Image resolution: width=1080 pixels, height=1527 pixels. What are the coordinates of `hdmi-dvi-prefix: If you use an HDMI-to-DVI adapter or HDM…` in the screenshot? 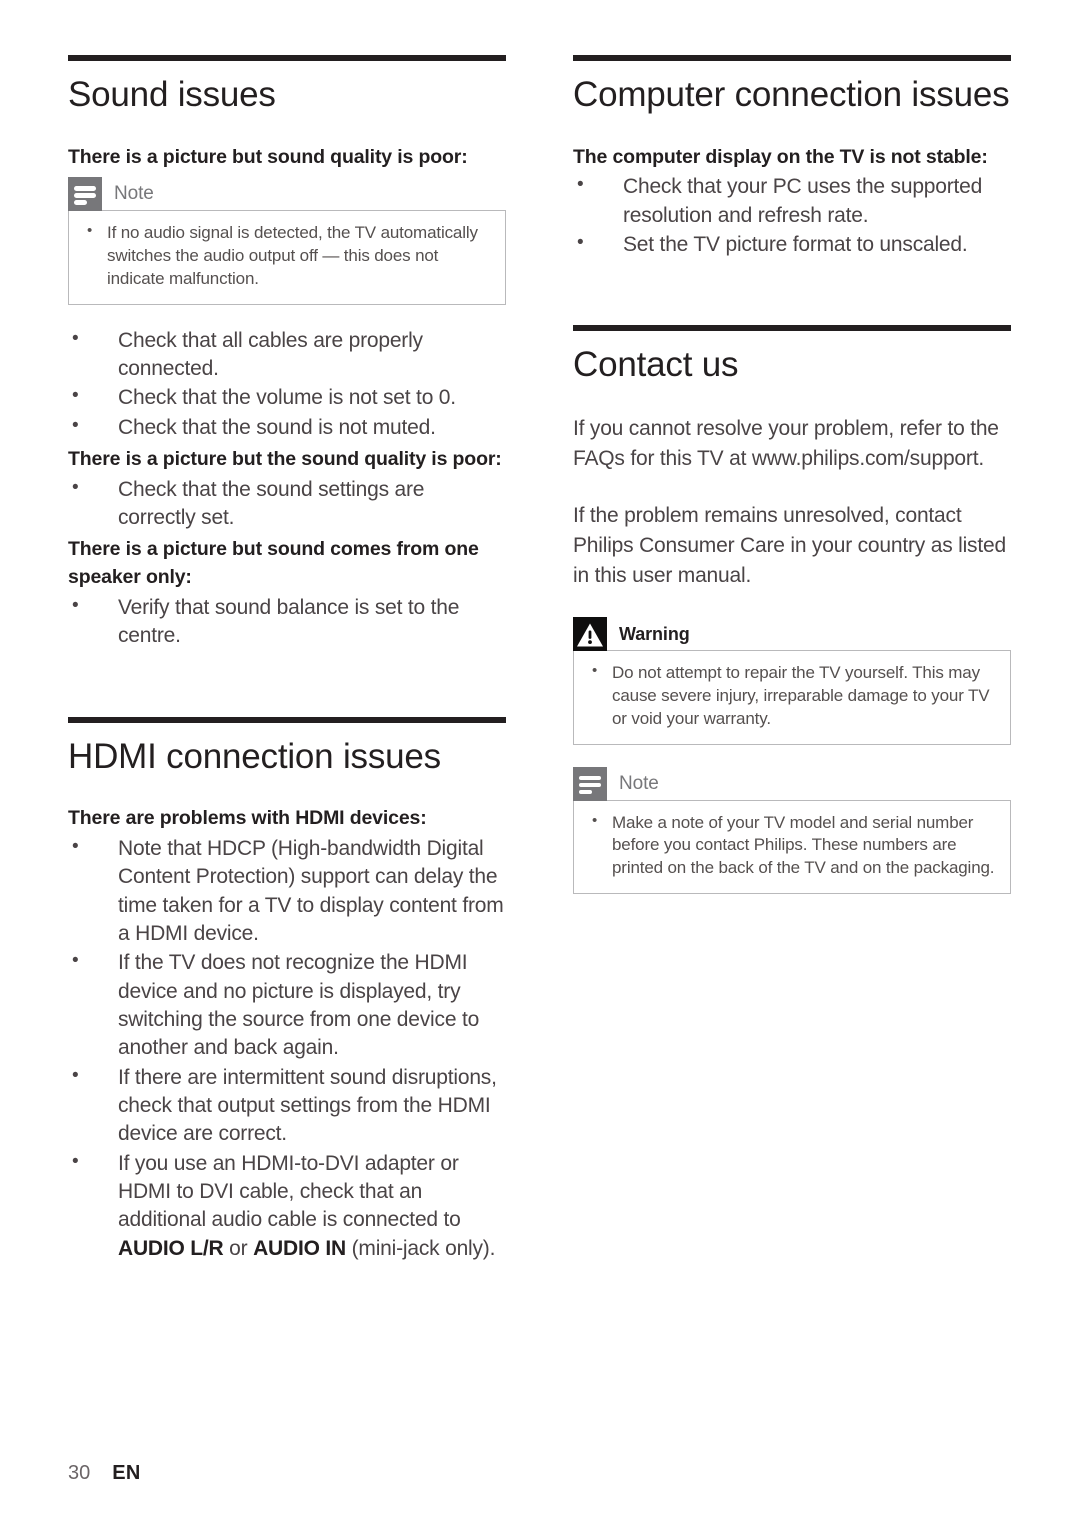 It's located at (289, 1191).